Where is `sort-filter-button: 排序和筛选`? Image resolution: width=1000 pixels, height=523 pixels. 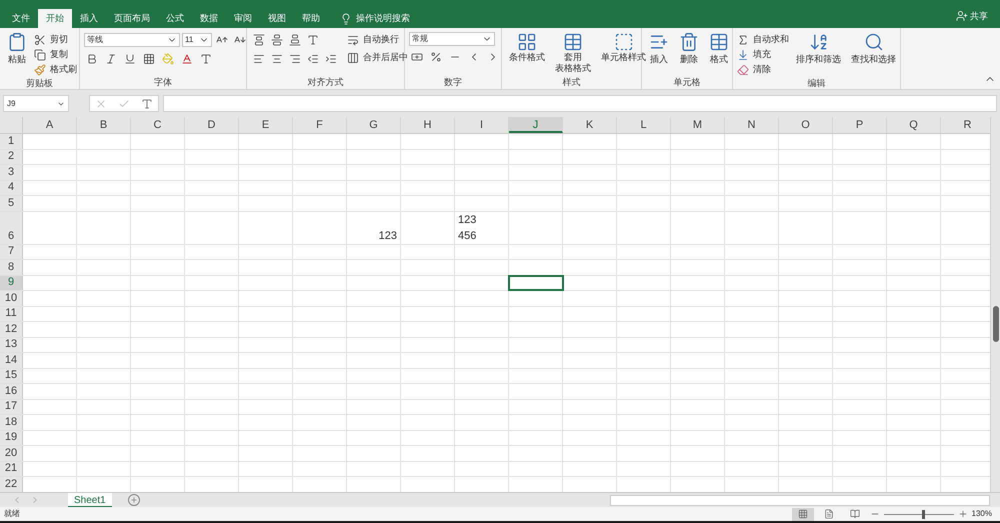 sort-filter-button: 排序和筛选 is located at coordinates (818, 48).